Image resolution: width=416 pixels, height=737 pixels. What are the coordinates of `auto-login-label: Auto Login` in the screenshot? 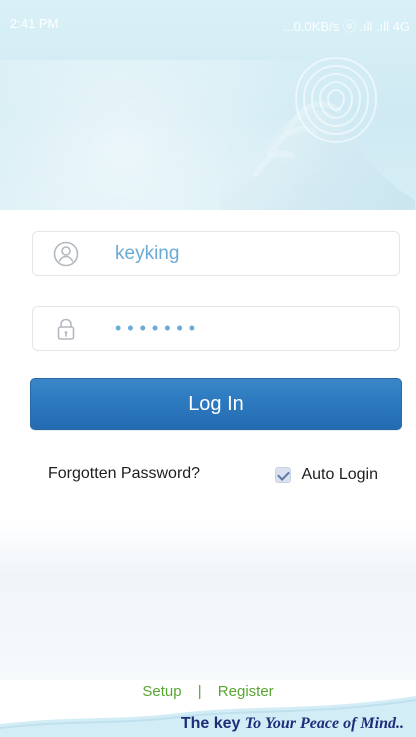 It's located at (339, 474).